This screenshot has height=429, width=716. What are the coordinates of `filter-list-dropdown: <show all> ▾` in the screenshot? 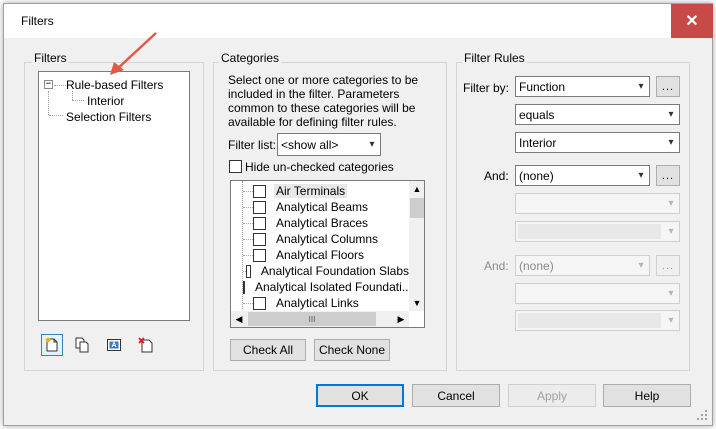 It's located at (329, 144).